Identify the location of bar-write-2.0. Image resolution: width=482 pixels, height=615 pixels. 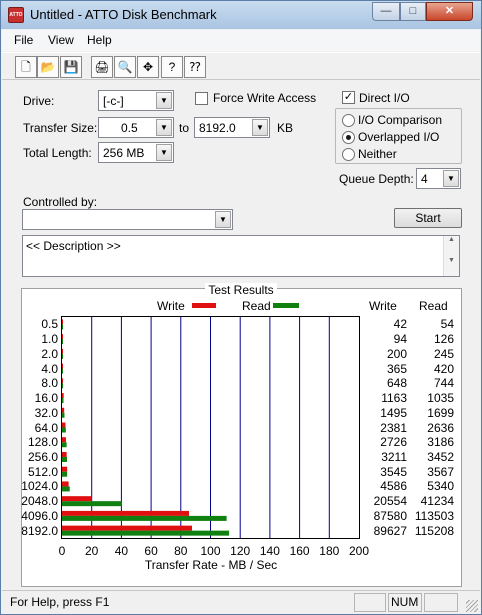
(62, 351).